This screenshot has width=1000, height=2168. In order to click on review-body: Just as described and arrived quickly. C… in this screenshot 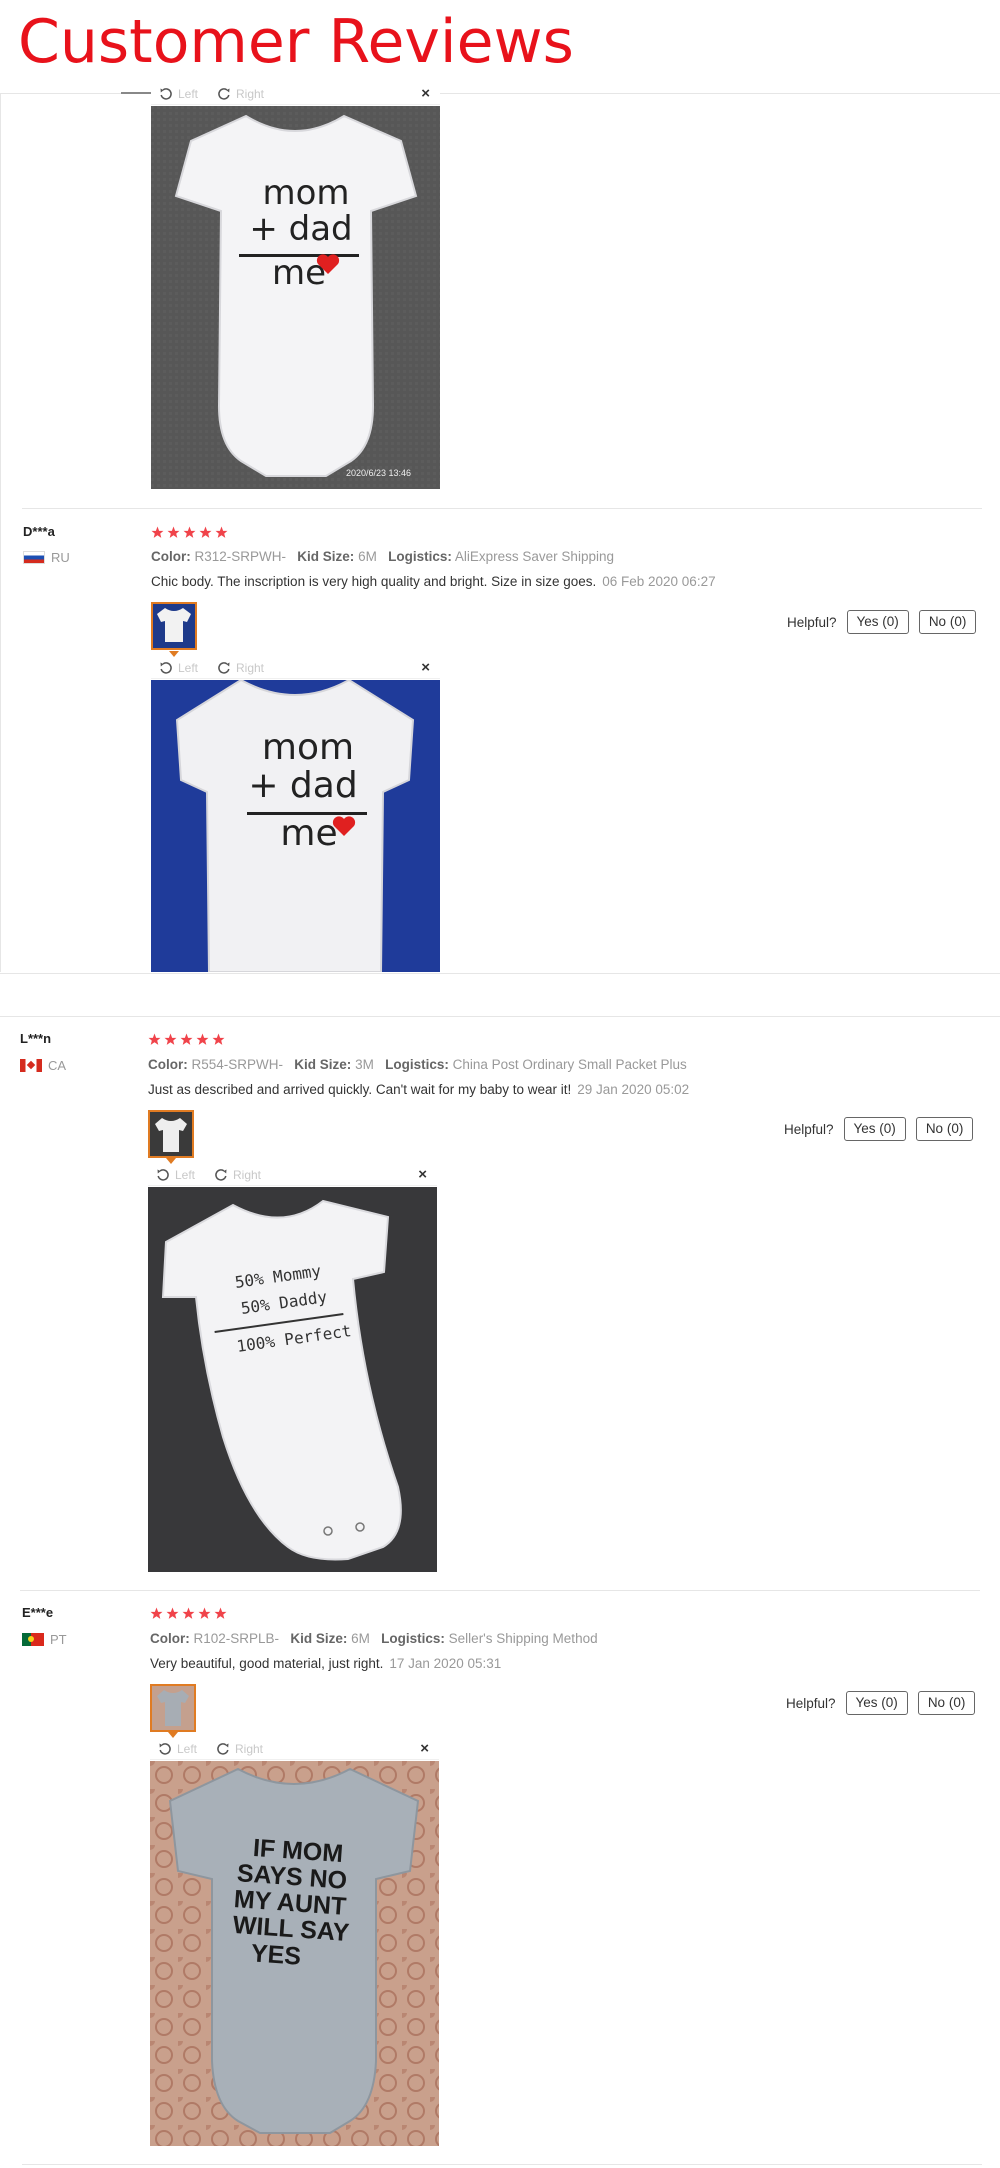, I will do `click(360, 1089)`.